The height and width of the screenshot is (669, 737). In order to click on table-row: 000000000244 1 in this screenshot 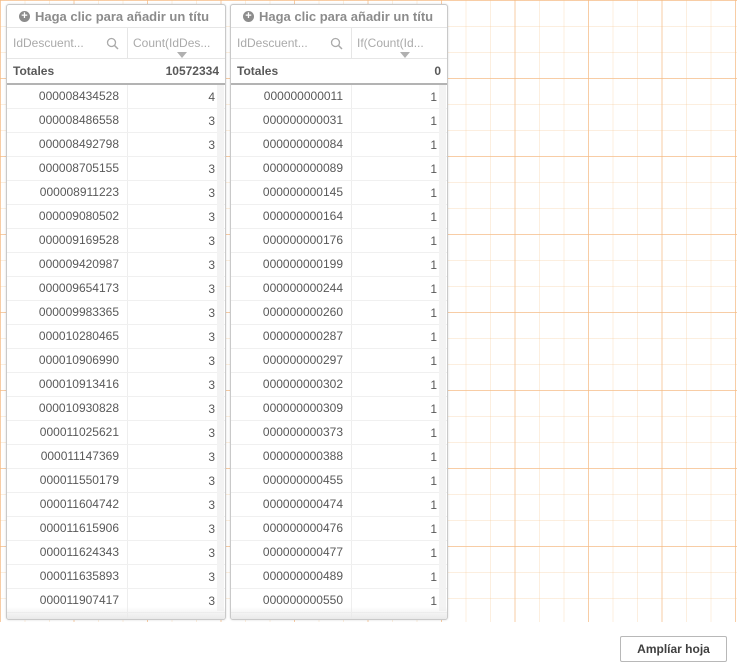, I will do `click(339, 289)`.